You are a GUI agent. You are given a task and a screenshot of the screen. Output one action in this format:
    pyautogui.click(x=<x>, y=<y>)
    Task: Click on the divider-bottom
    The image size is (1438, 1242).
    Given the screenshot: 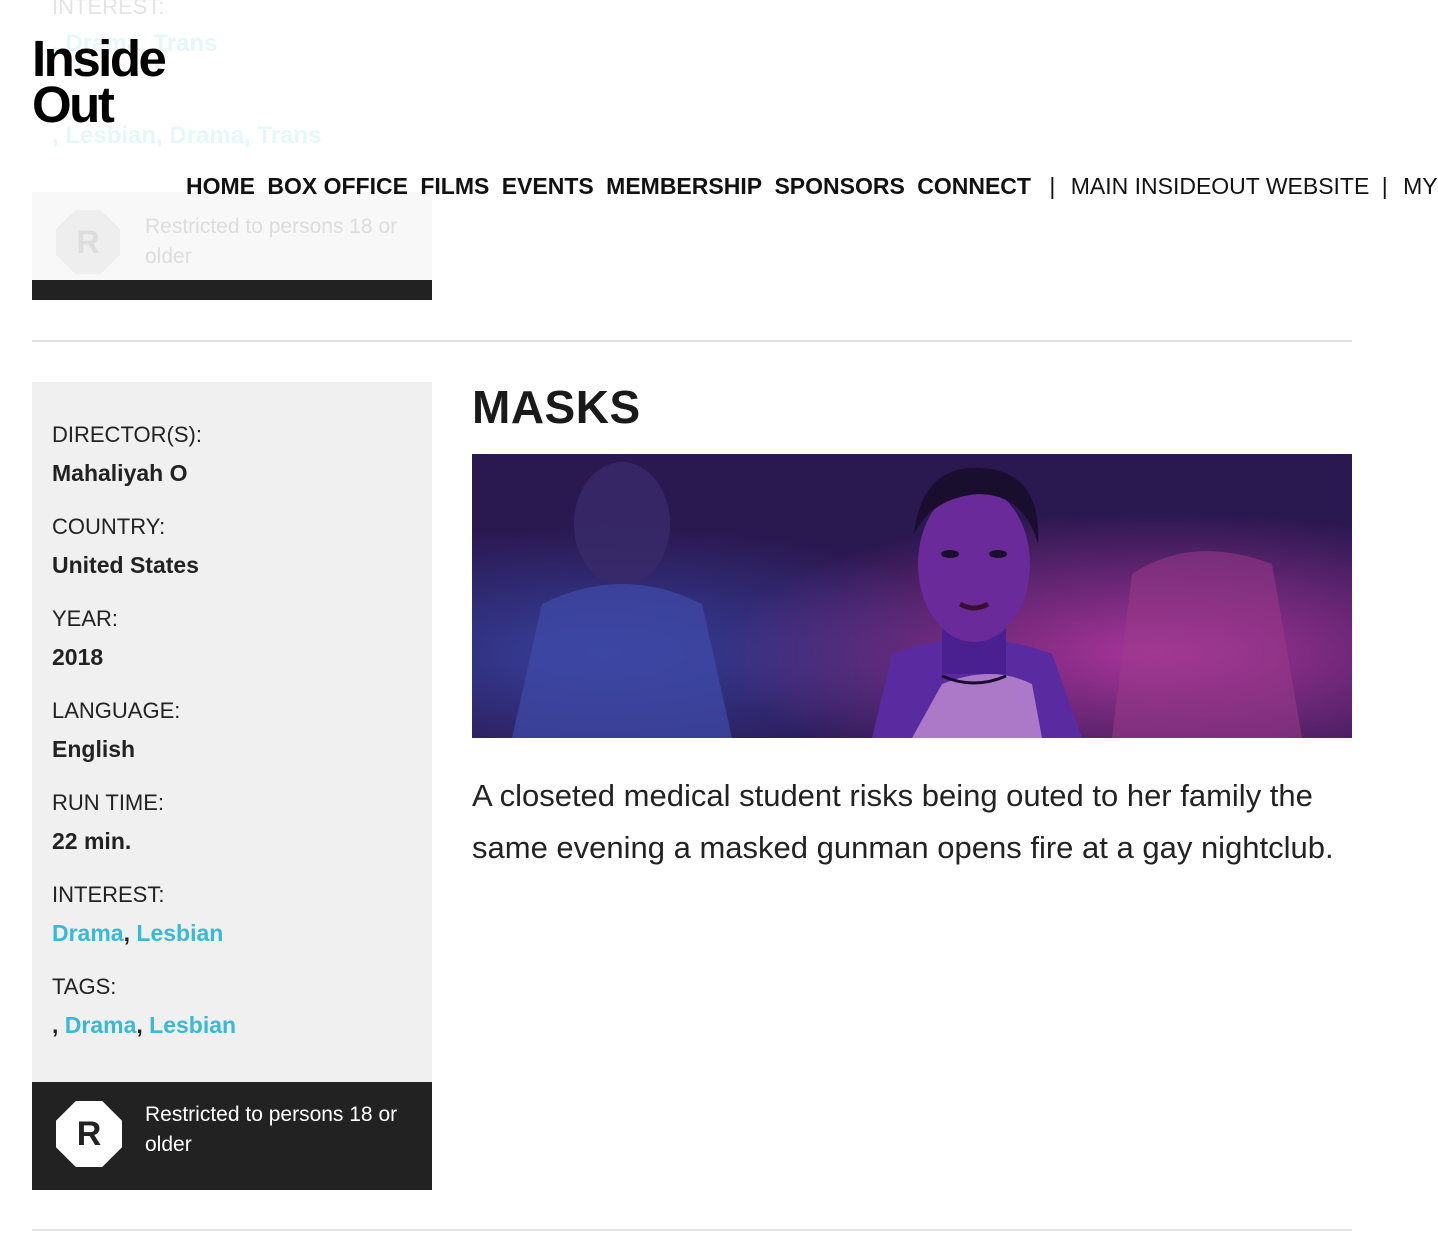 What is the action you would take?
    pyautogui.click(x=692, y=1230)
    